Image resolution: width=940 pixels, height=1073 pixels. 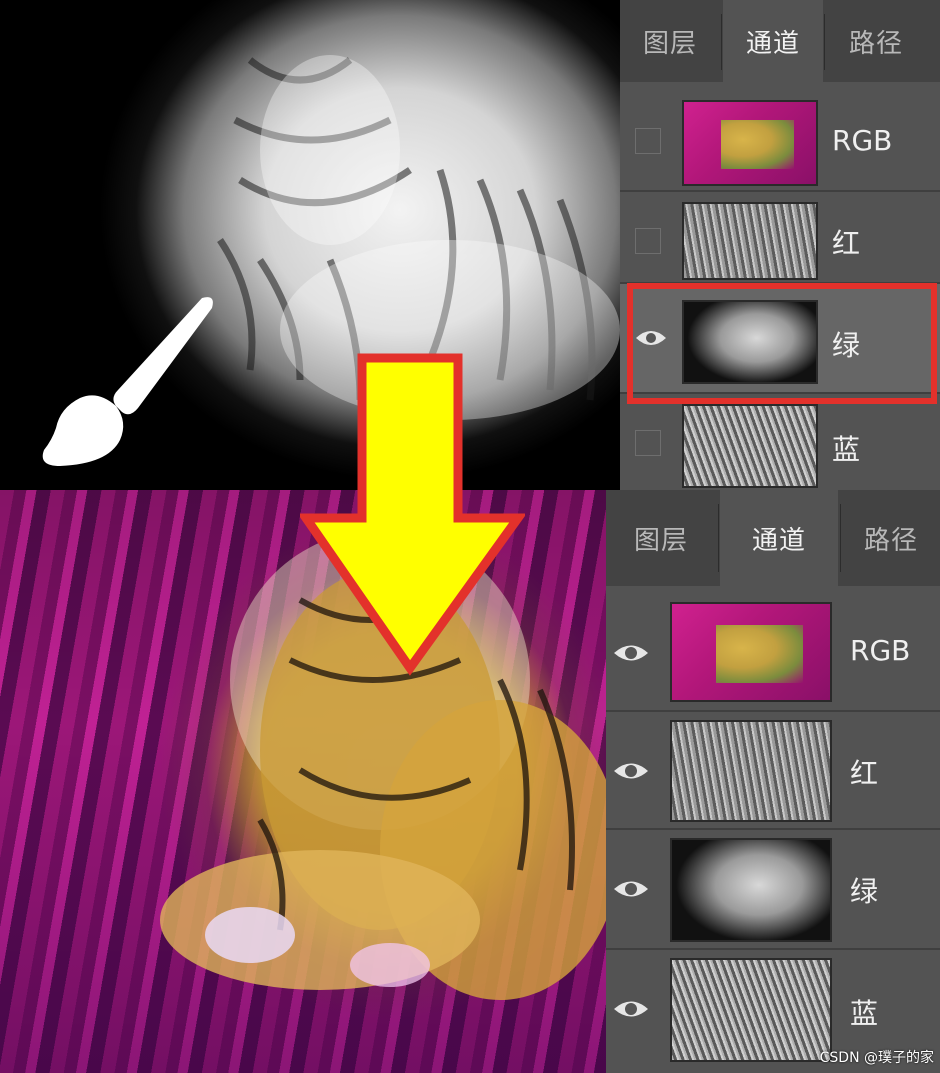 I want to click on down-arrow, so click(x=412, y=515).